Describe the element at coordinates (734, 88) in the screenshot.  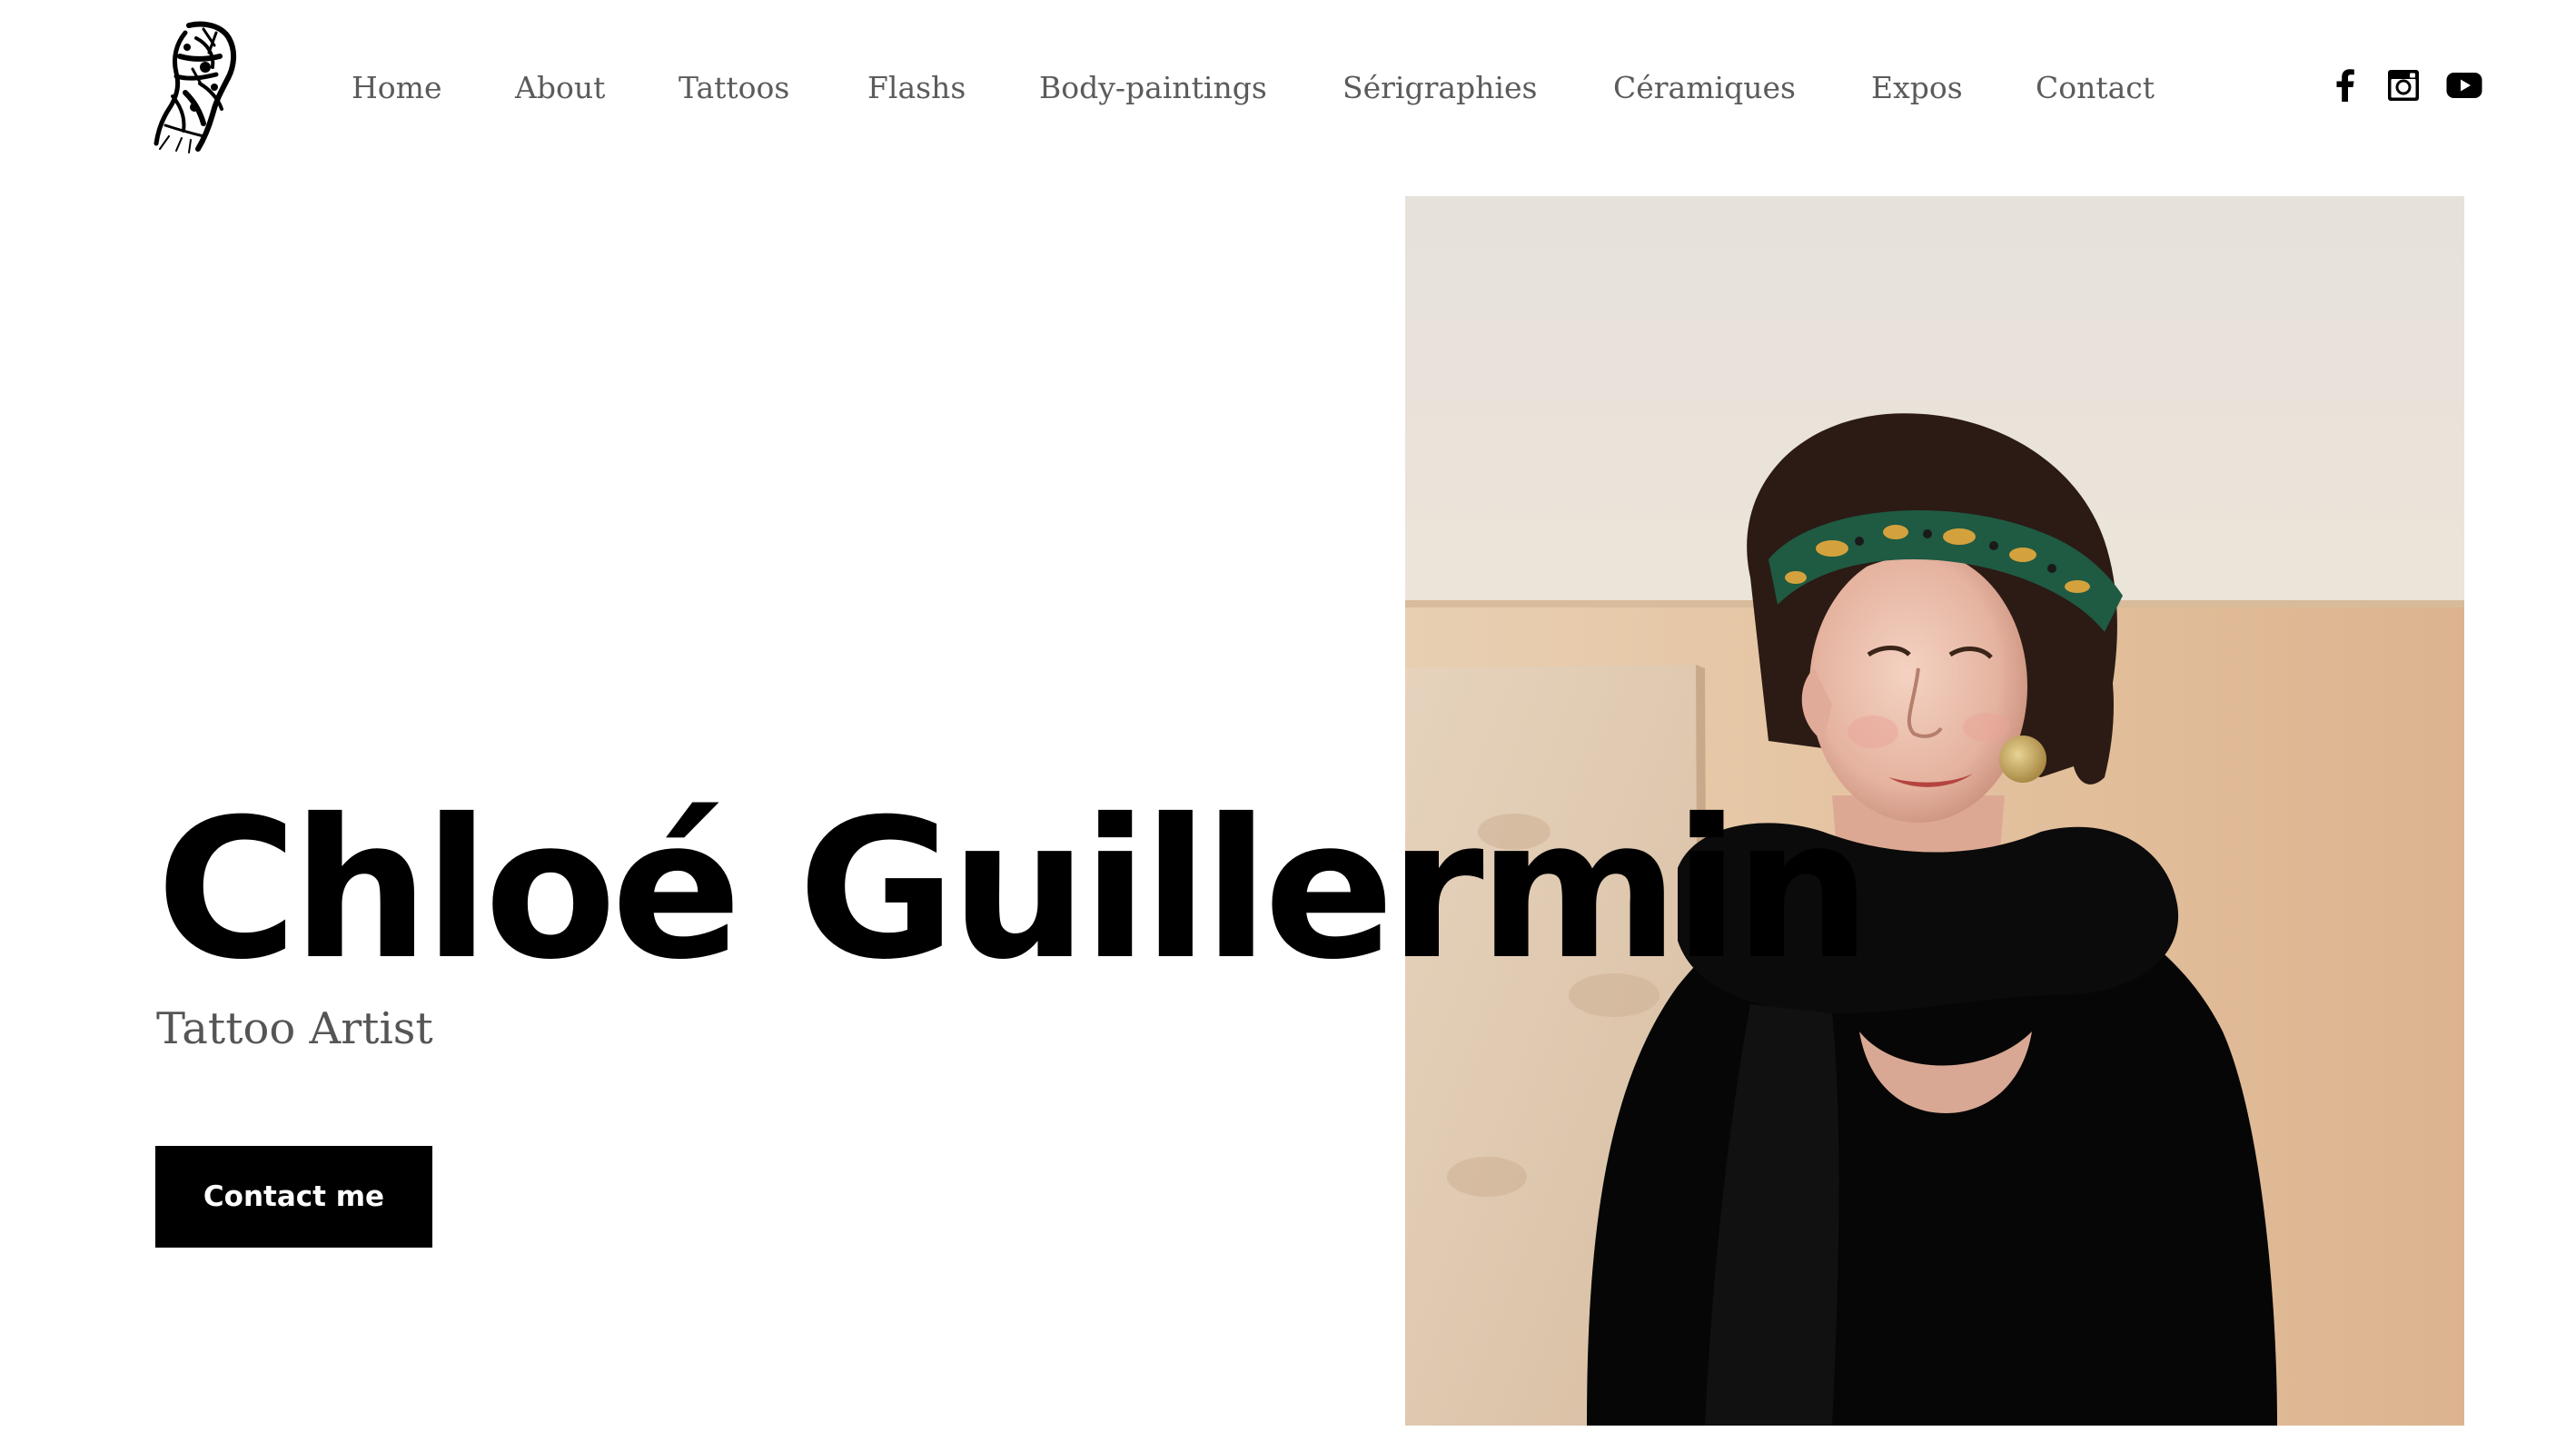
I see `nav-item-tattoos: Tattoos` at that location.